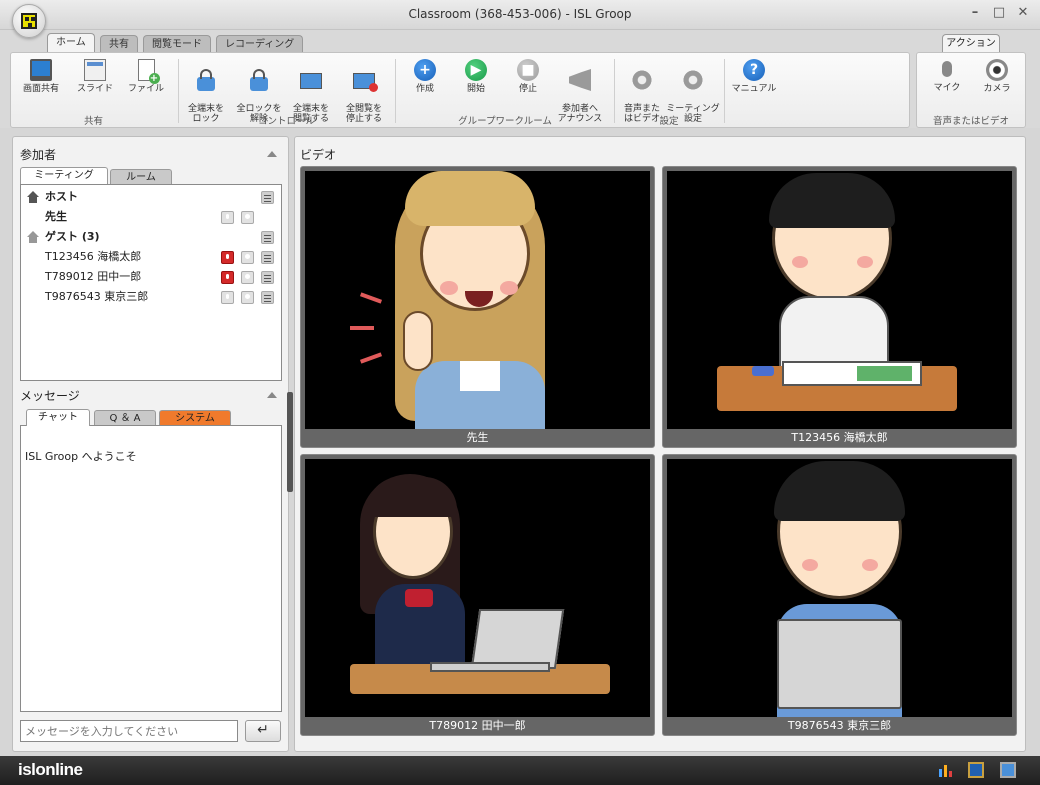 The height and width of the screenshot is (785, 1040). Describe the element at coordinates (58, 417) in the screenshot. I see `tab-chat: チャット` at that location.